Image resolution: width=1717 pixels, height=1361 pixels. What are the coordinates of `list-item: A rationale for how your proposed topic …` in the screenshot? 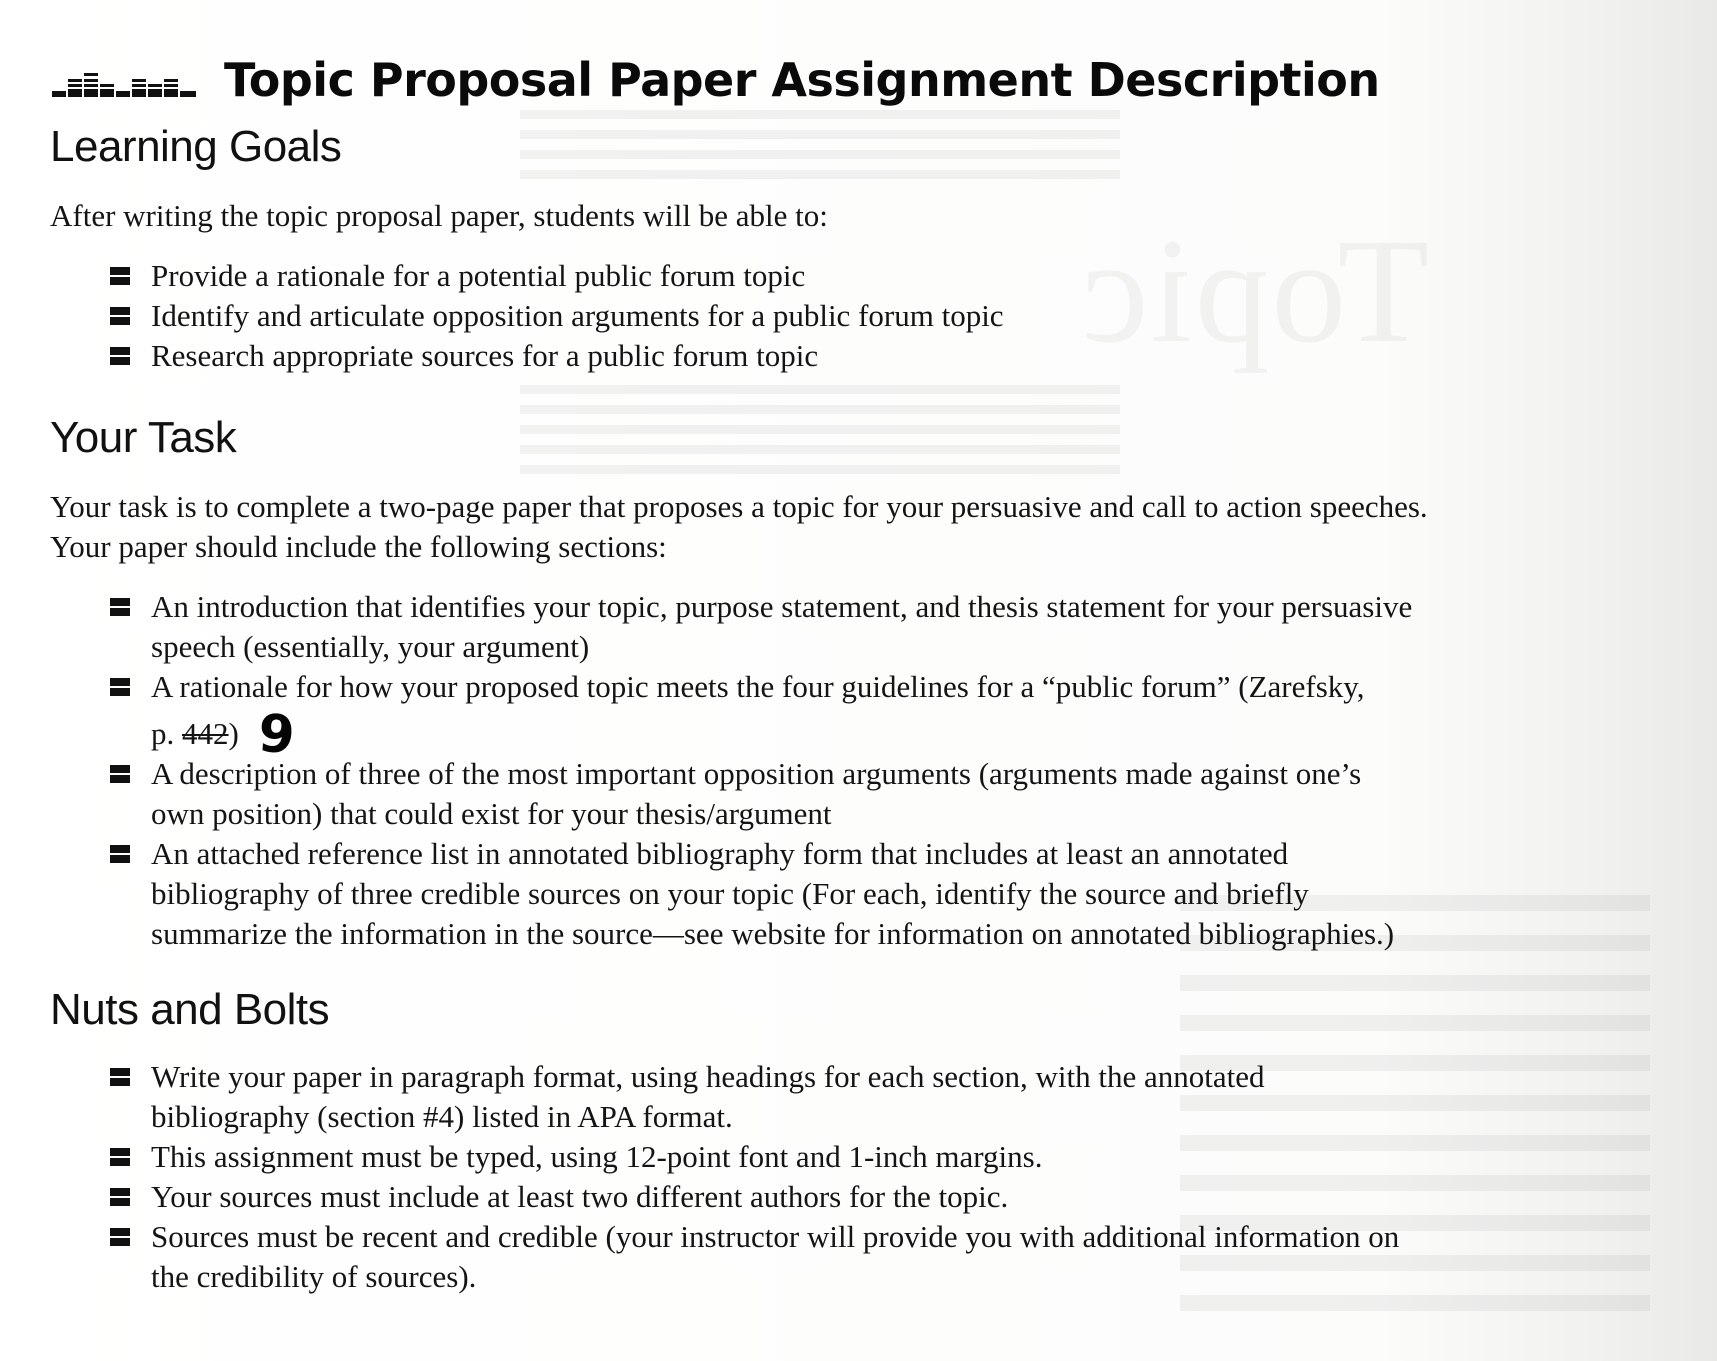 It's located at (760, 717).